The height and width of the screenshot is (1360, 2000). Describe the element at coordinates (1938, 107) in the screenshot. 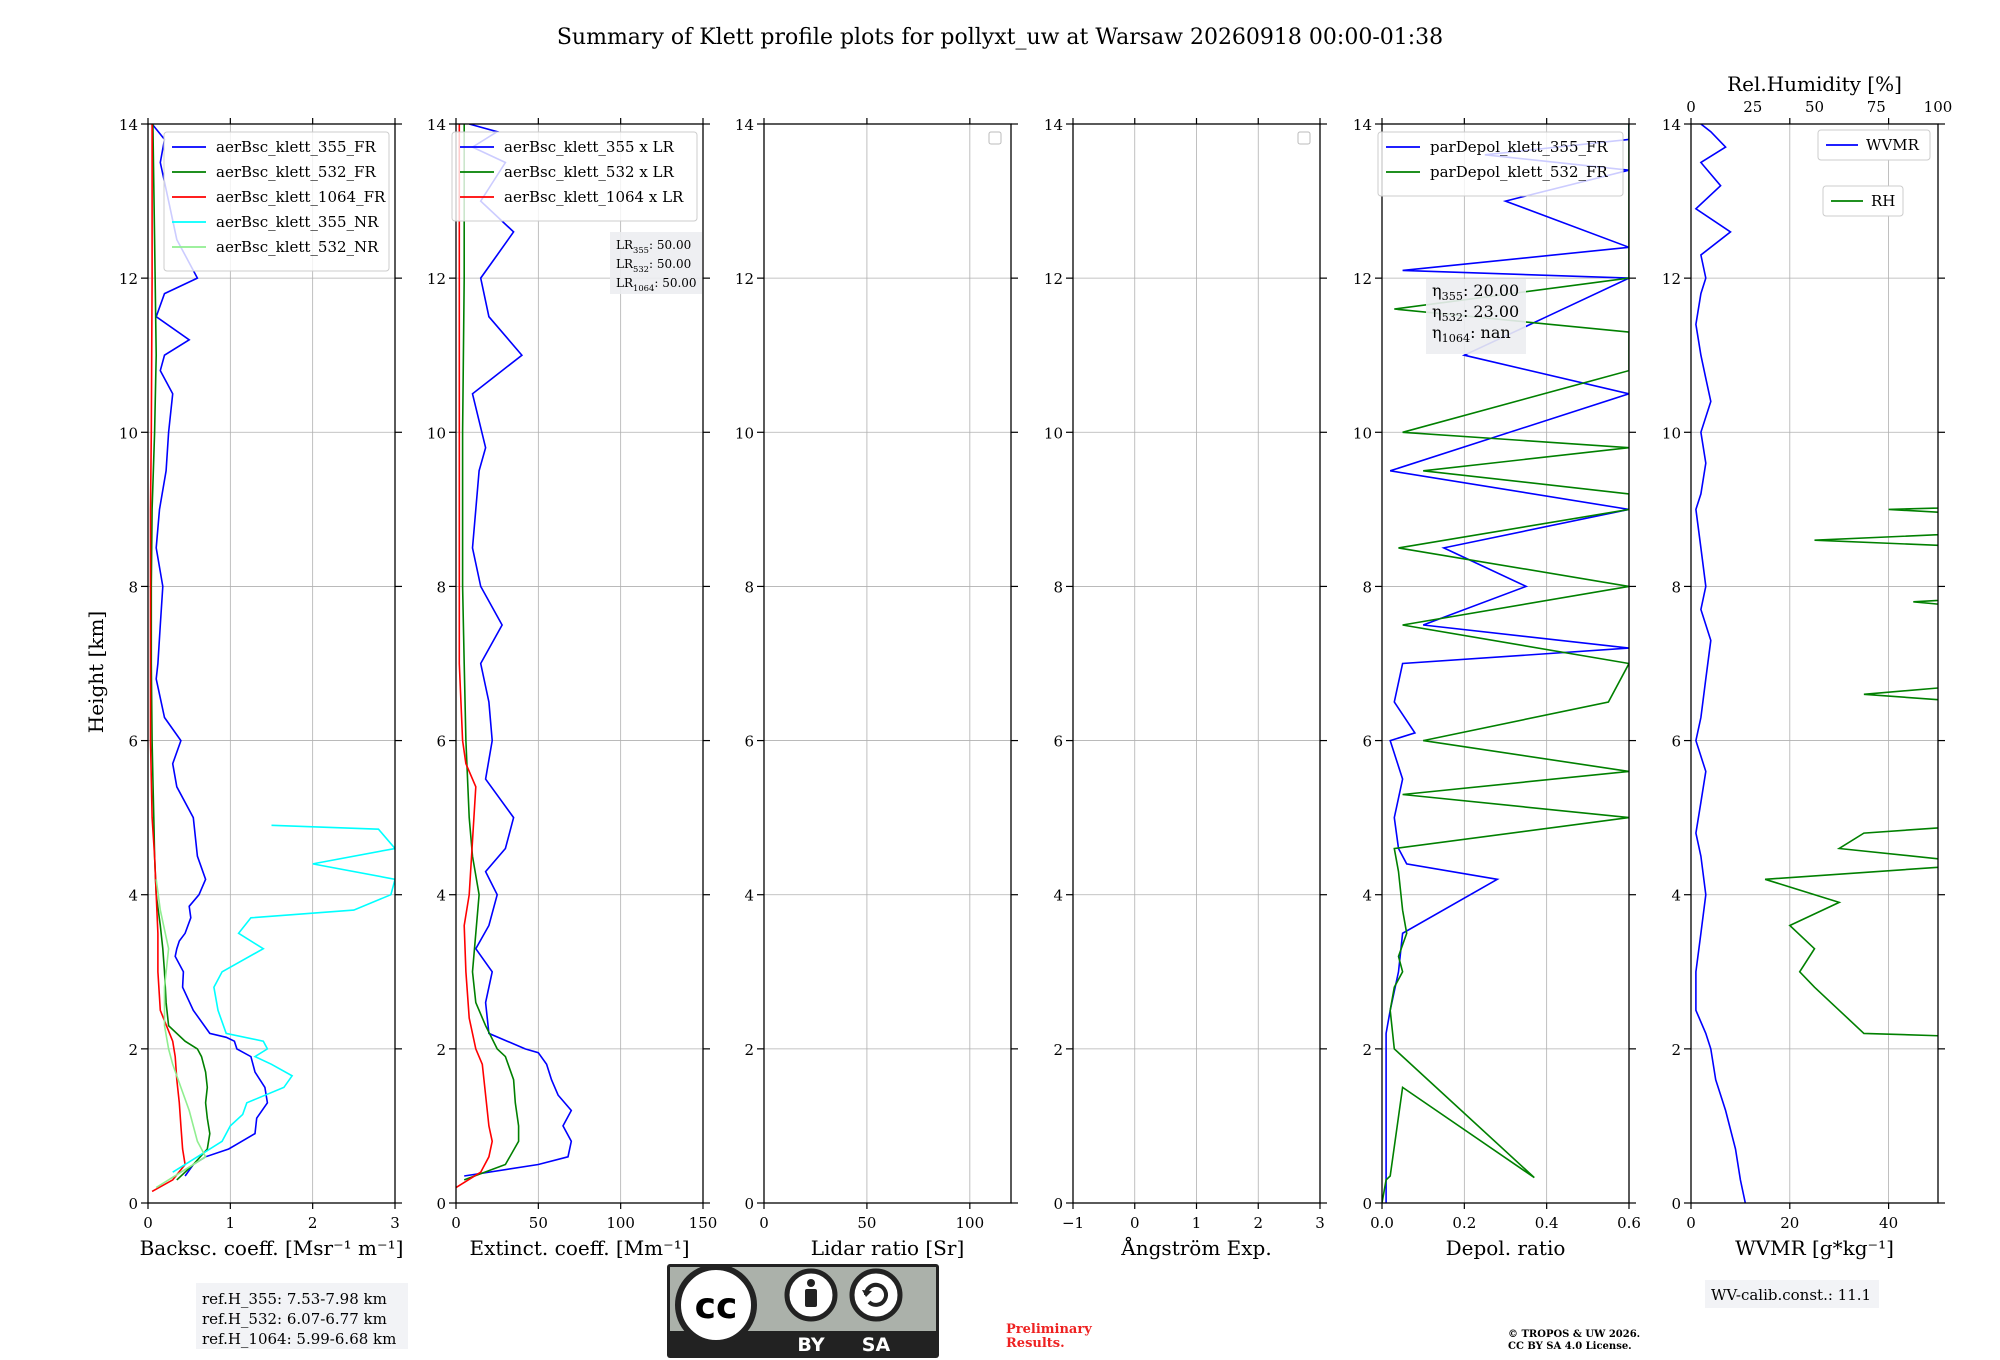

I see `x2-tick-label: 100` at that location.